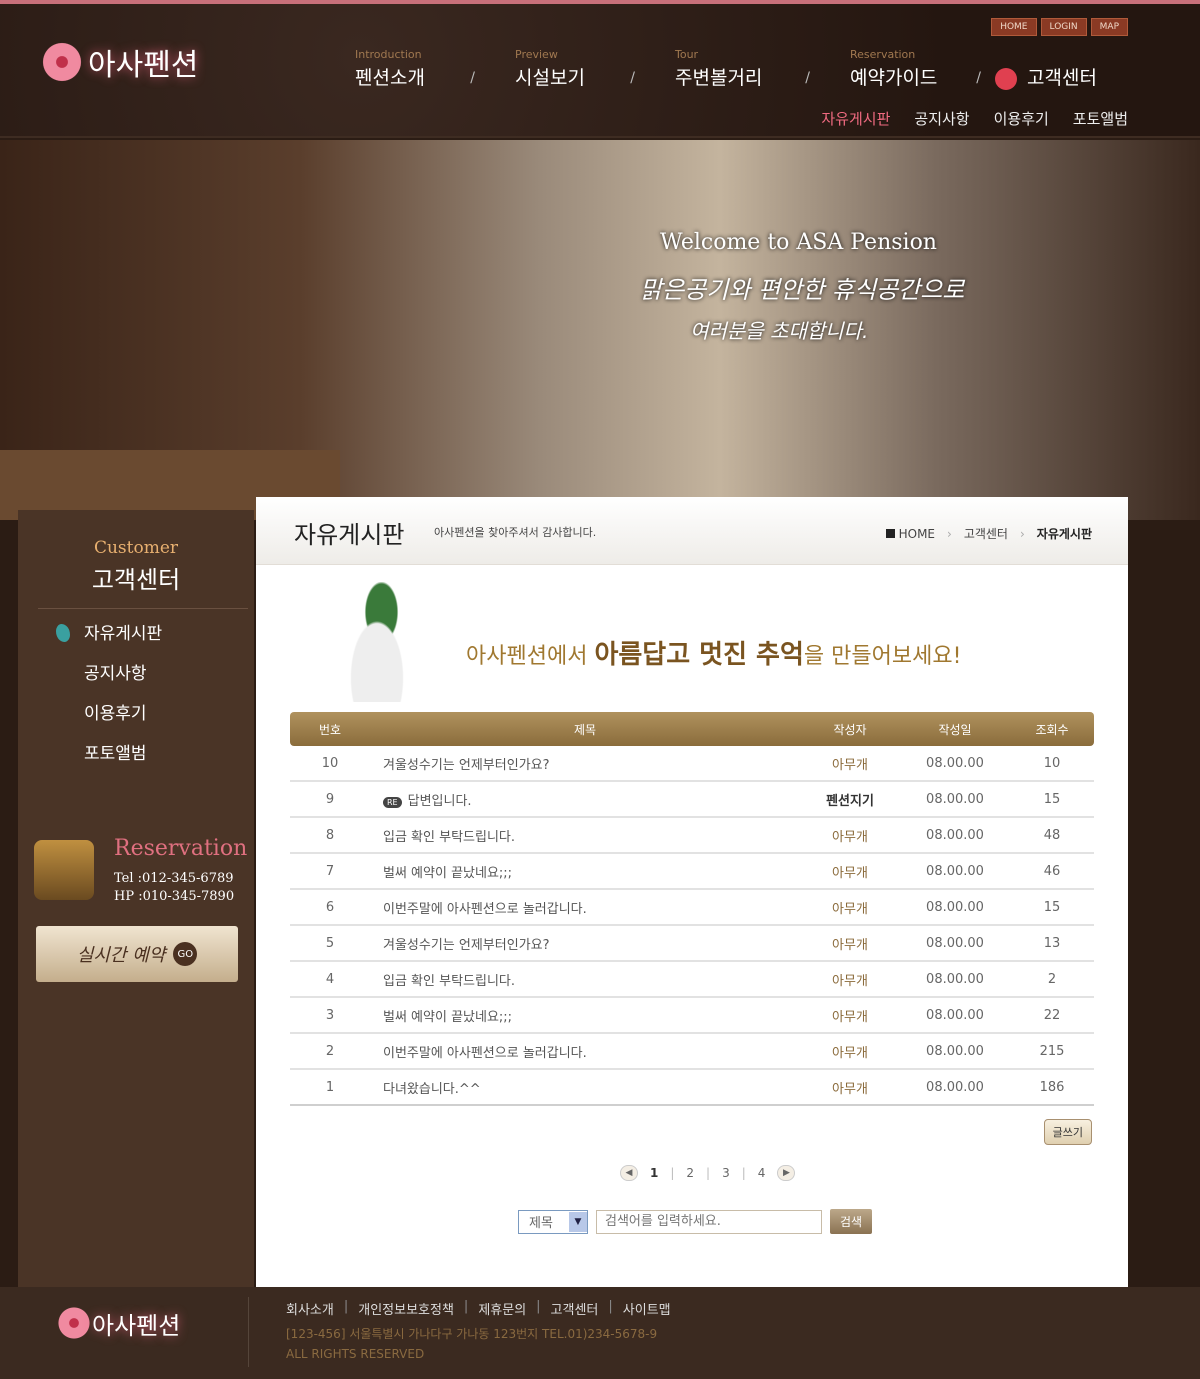  What do you see at coordinates (851, 1221) in the screenshot?
I see `search-button: 검색` at bounding box center [851, 1221].